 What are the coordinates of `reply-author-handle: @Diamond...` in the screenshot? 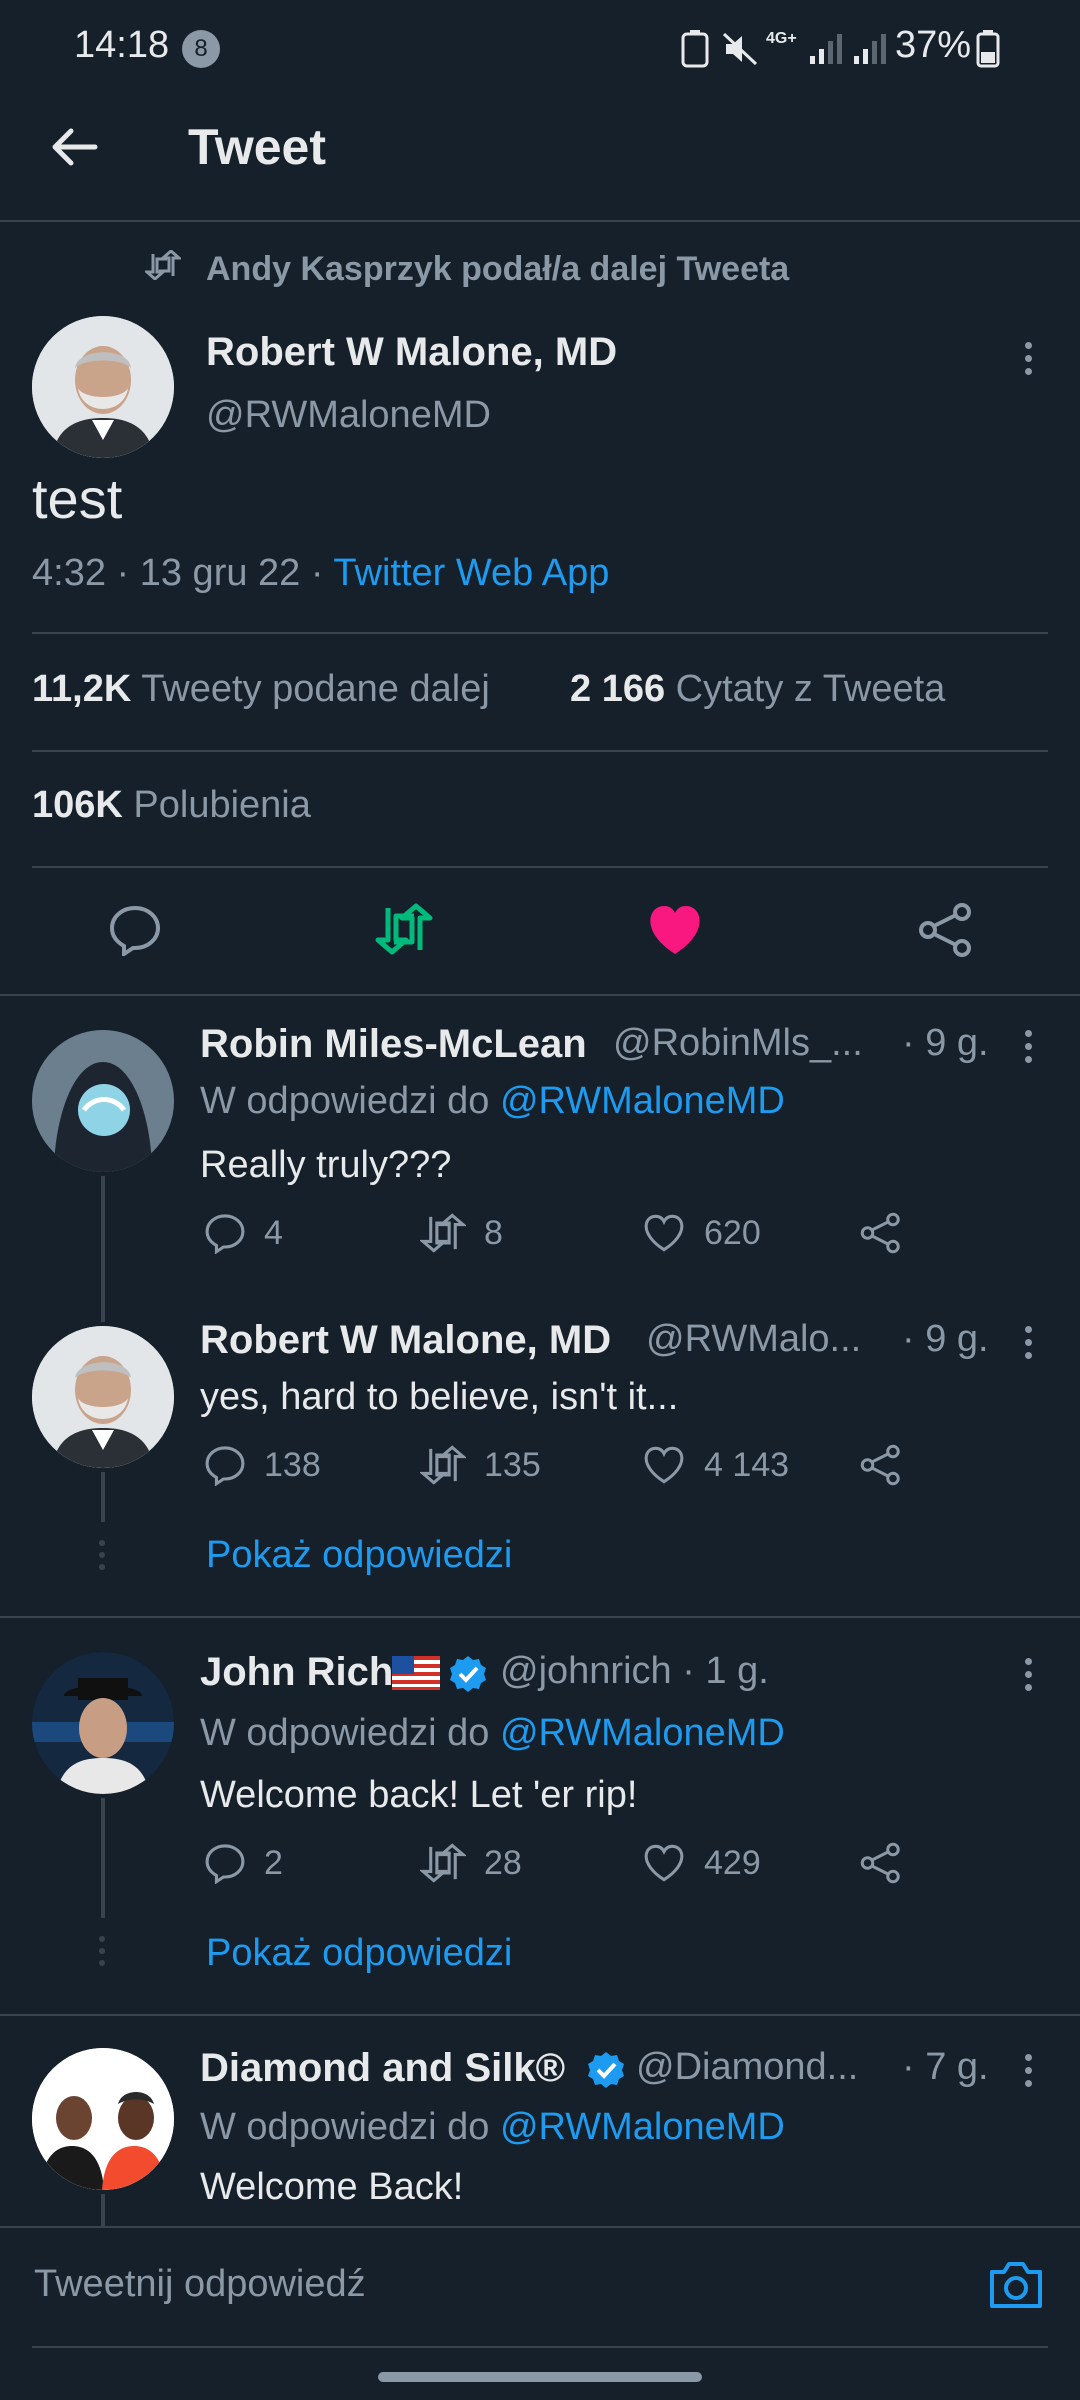 It's located at (747, 2067).